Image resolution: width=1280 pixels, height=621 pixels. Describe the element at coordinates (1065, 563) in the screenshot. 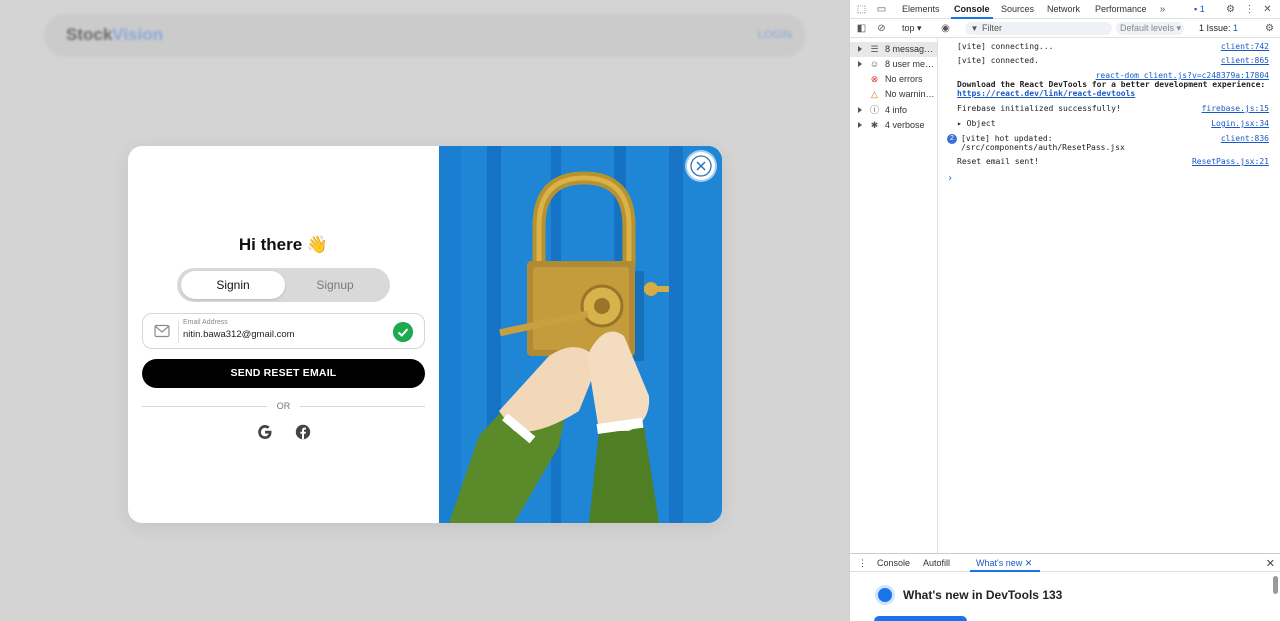

I see `drawer-tabbar: ⋮ Console Autofill What's new ✕ ✕` at that location.